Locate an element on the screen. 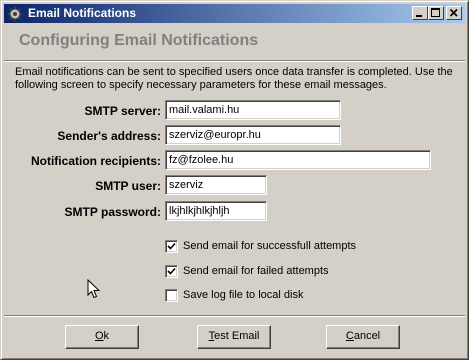 Image resolution: width=469 pixels, height=360 pixels. footer-divider is located at coordinates (234, 316).